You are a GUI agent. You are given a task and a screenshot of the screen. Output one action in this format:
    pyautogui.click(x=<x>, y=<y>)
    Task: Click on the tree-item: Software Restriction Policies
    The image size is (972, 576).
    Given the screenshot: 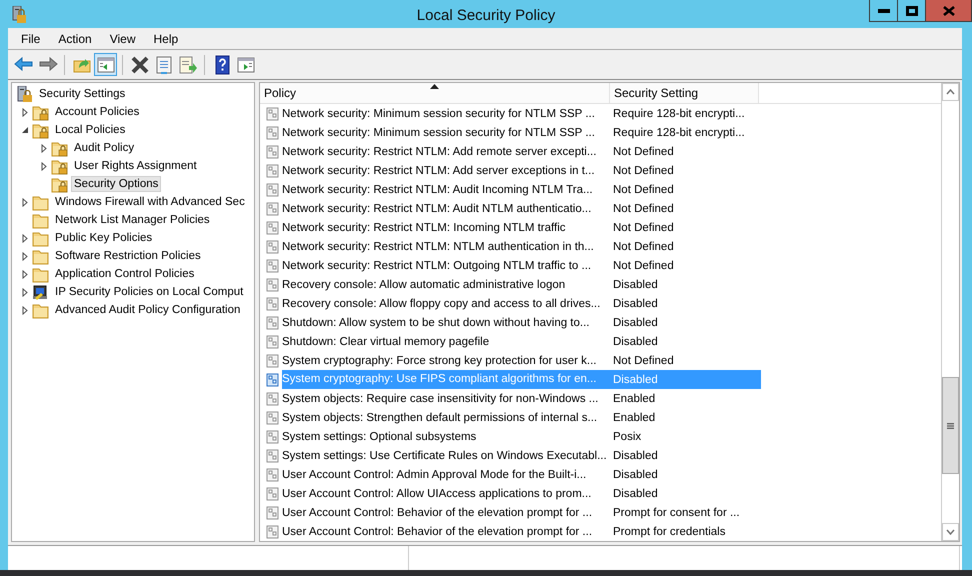 What is the action you would take?
    pyautogui.click(x=128, y=256)
    